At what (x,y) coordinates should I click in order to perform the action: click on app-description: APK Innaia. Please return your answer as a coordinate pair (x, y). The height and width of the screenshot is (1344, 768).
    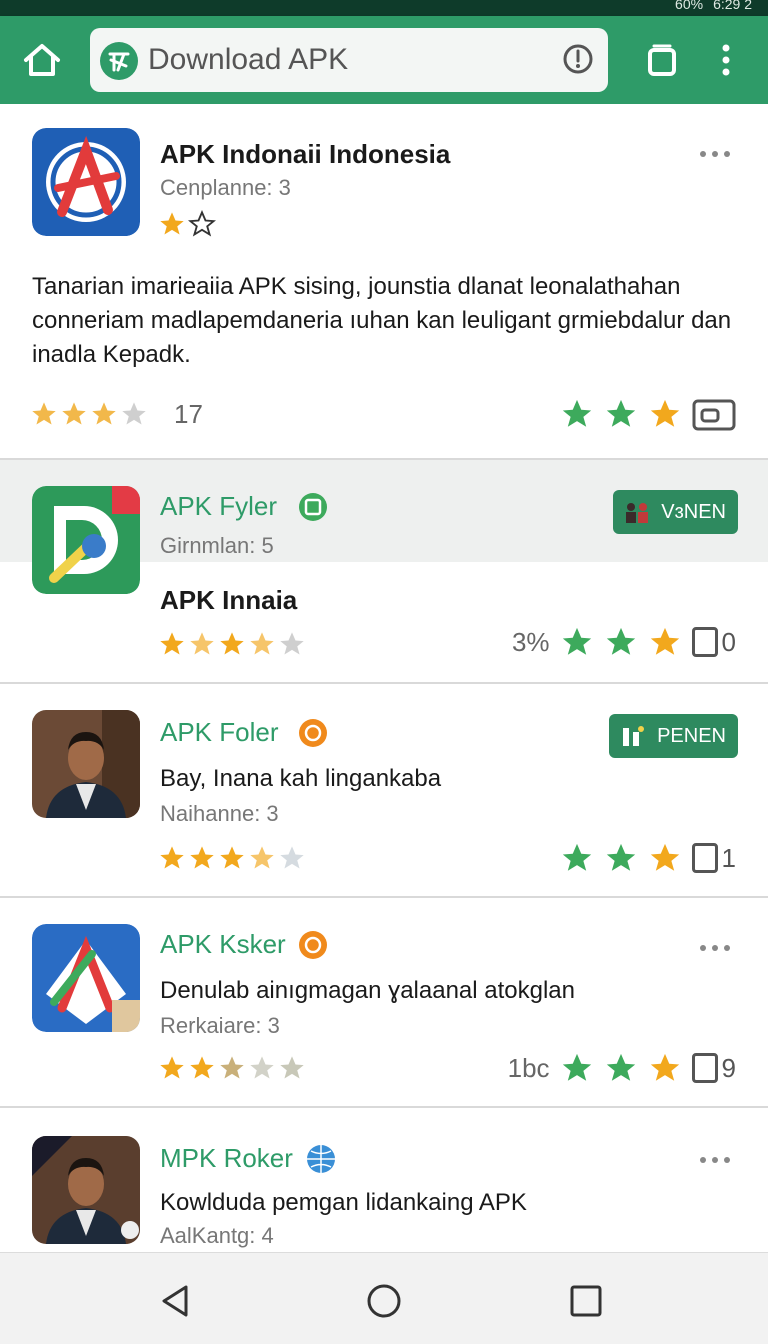
    Looking at the image, I should click on (229, 600).